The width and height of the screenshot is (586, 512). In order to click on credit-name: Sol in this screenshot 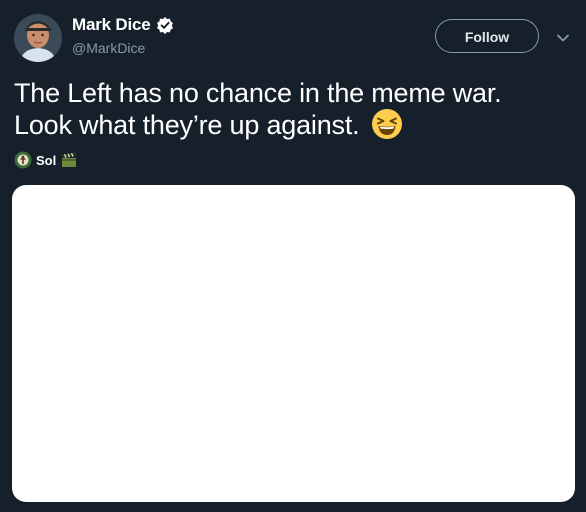, I will do `click(46, 160)`.